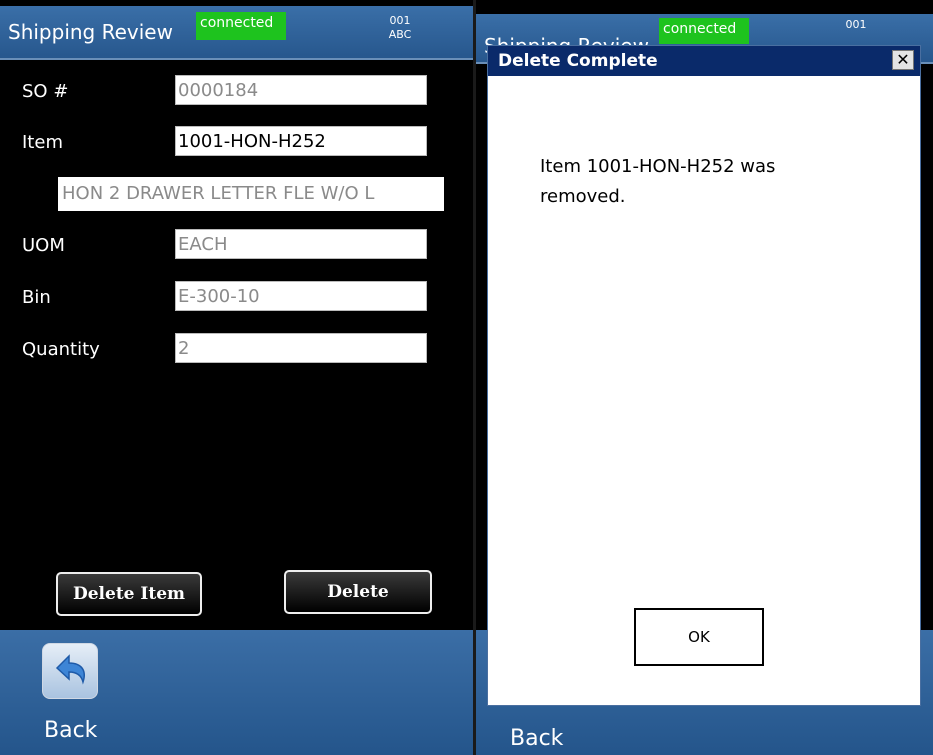 This screenshot has width=933, height=755. I want to click on title-bar: Shipping Review connected 001 ABC, so click(236, 33).